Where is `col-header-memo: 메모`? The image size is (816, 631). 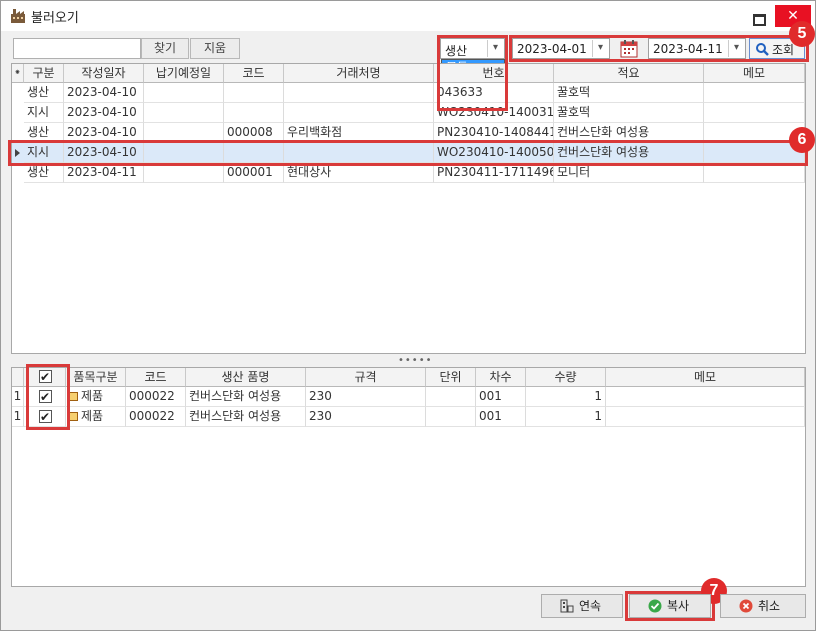
col-header-memo: 메모 is located at coordinates (754, 73).